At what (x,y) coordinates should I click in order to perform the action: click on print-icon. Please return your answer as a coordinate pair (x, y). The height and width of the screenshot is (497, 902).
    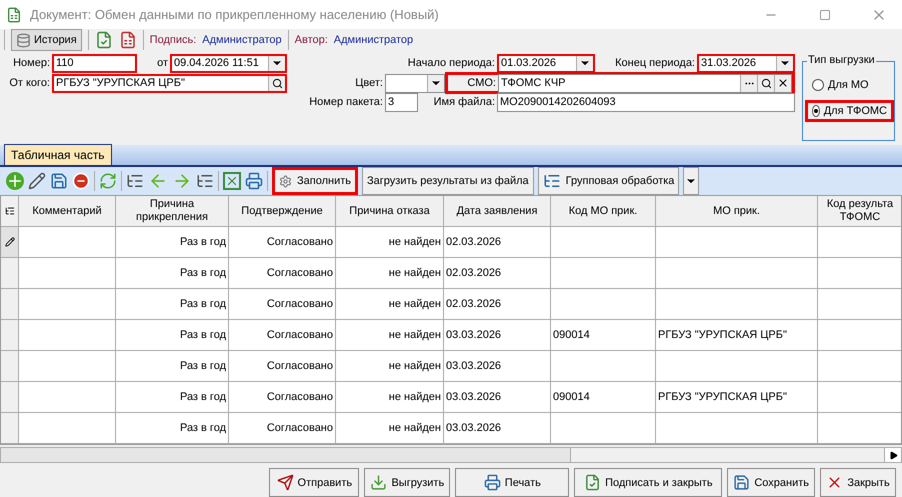
    Looking at the image, I should click on (254, 181).